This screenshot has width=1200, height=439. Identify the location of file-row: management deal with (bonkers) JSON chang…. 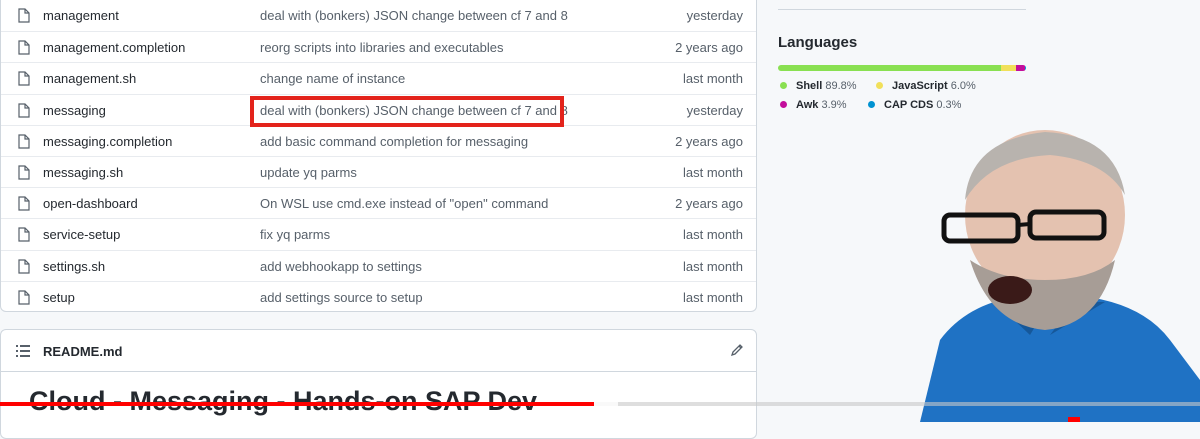
(378, 15).